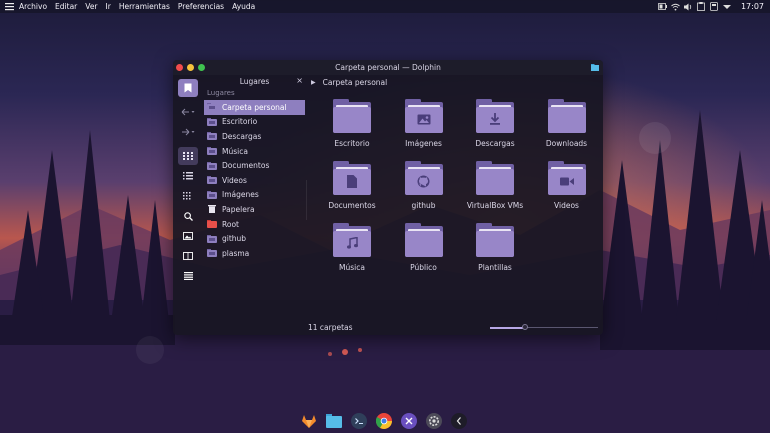 The height and width of the screenshot is (433, 770). What do you see at coordinates (238, 209) in the screenshot?
I see `places-item-label: Papelera` at bounding box center [238, 209].